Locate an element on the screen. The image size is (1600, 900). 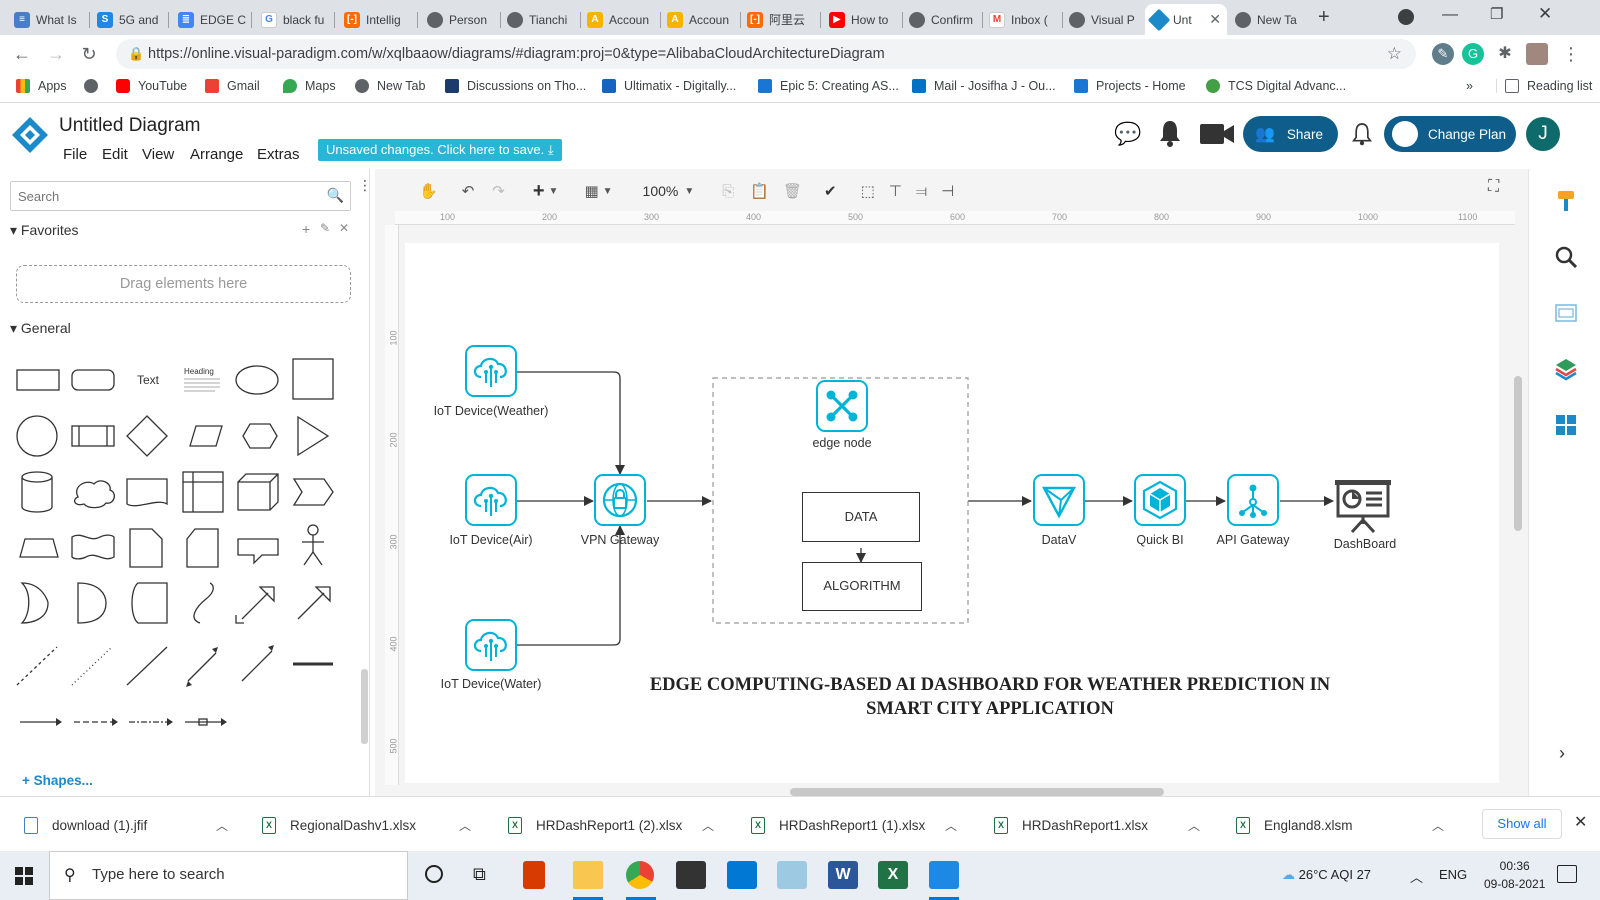
iot-water-node is located at coordinates (491, 645).